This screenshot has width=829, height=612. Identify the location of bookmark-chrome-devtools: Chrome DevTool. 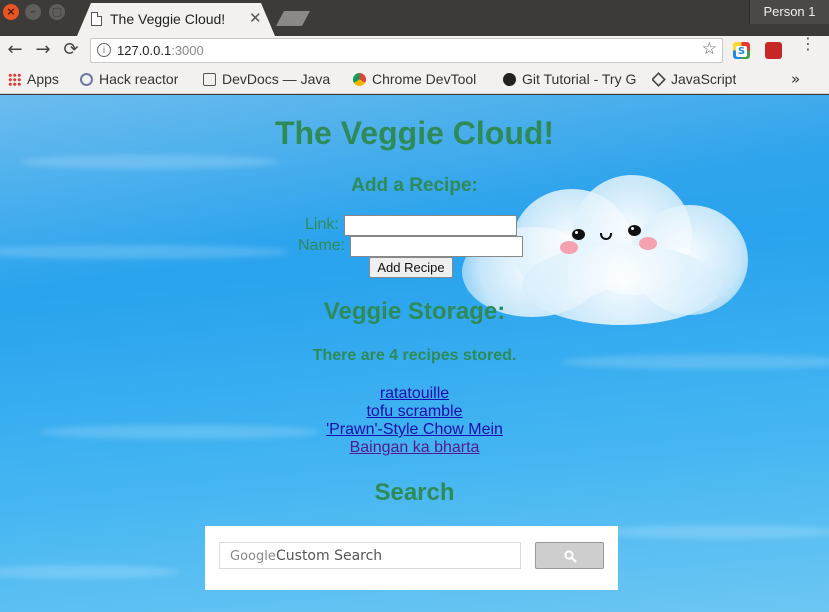
(421, 79).